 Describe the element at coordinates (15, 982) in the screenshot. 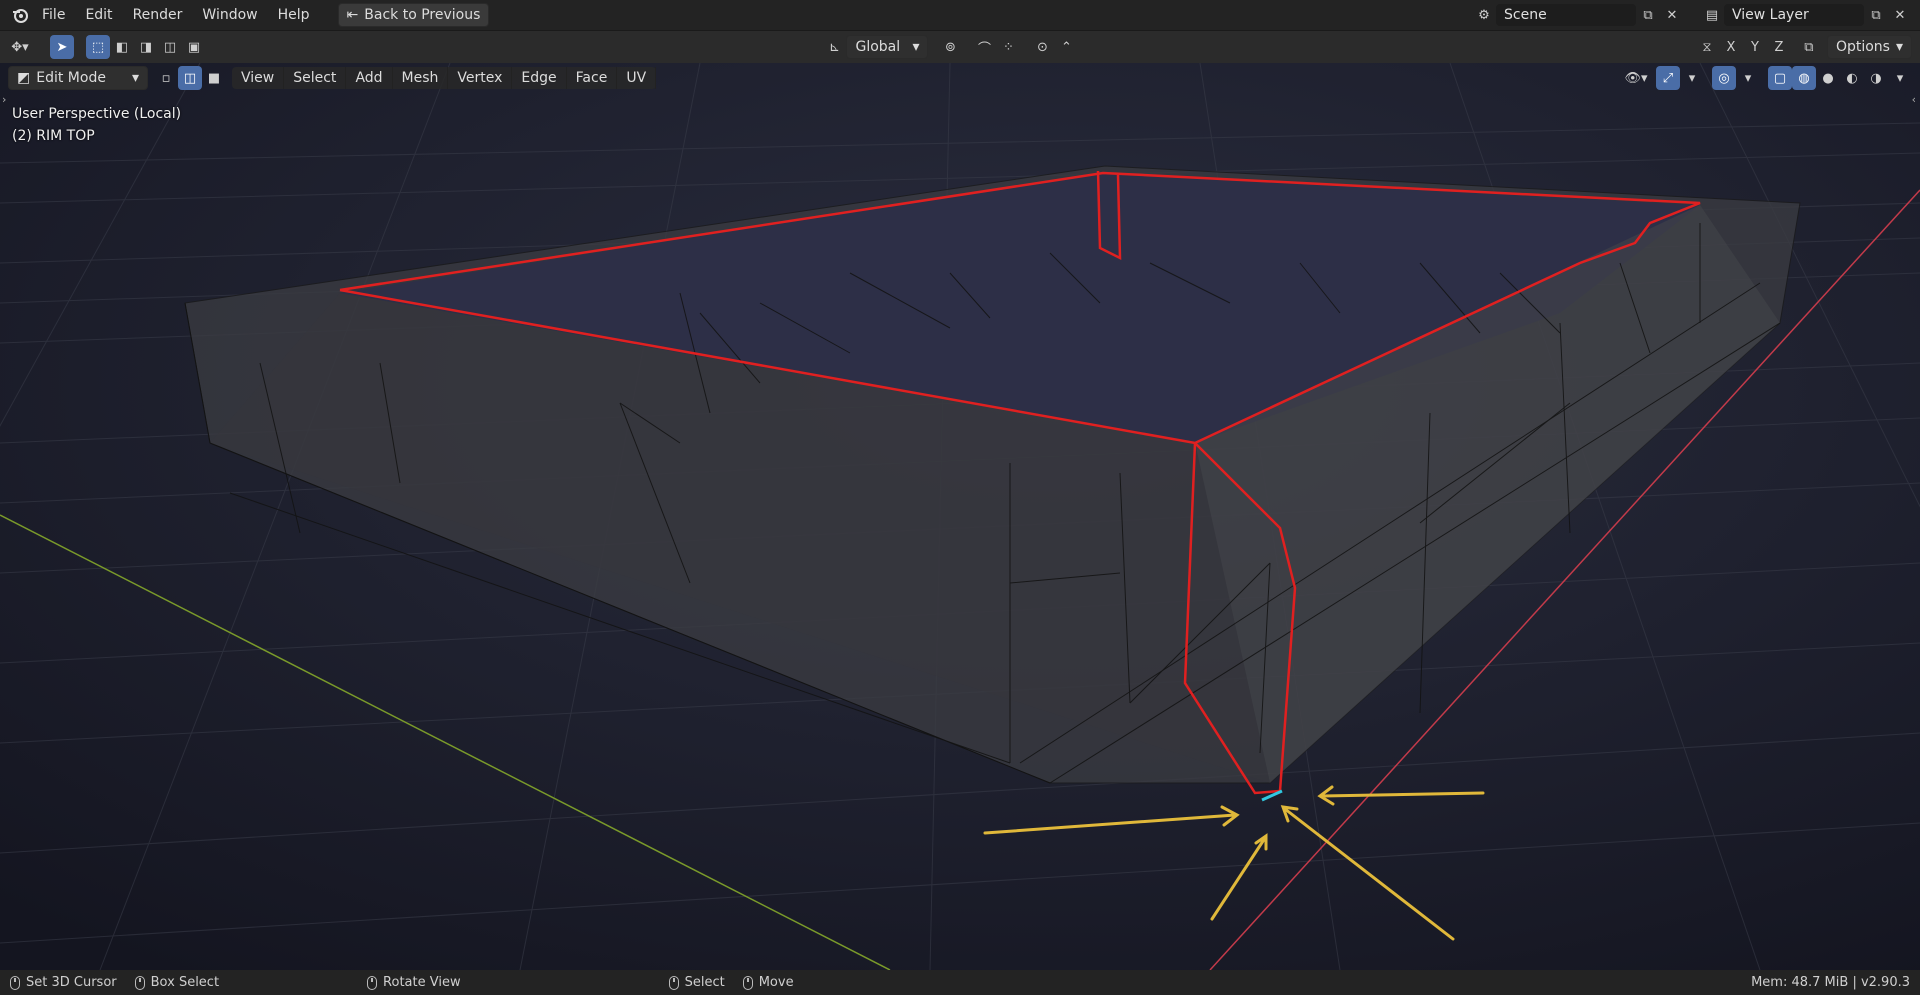

I see `mouse-left-icon` at that location.